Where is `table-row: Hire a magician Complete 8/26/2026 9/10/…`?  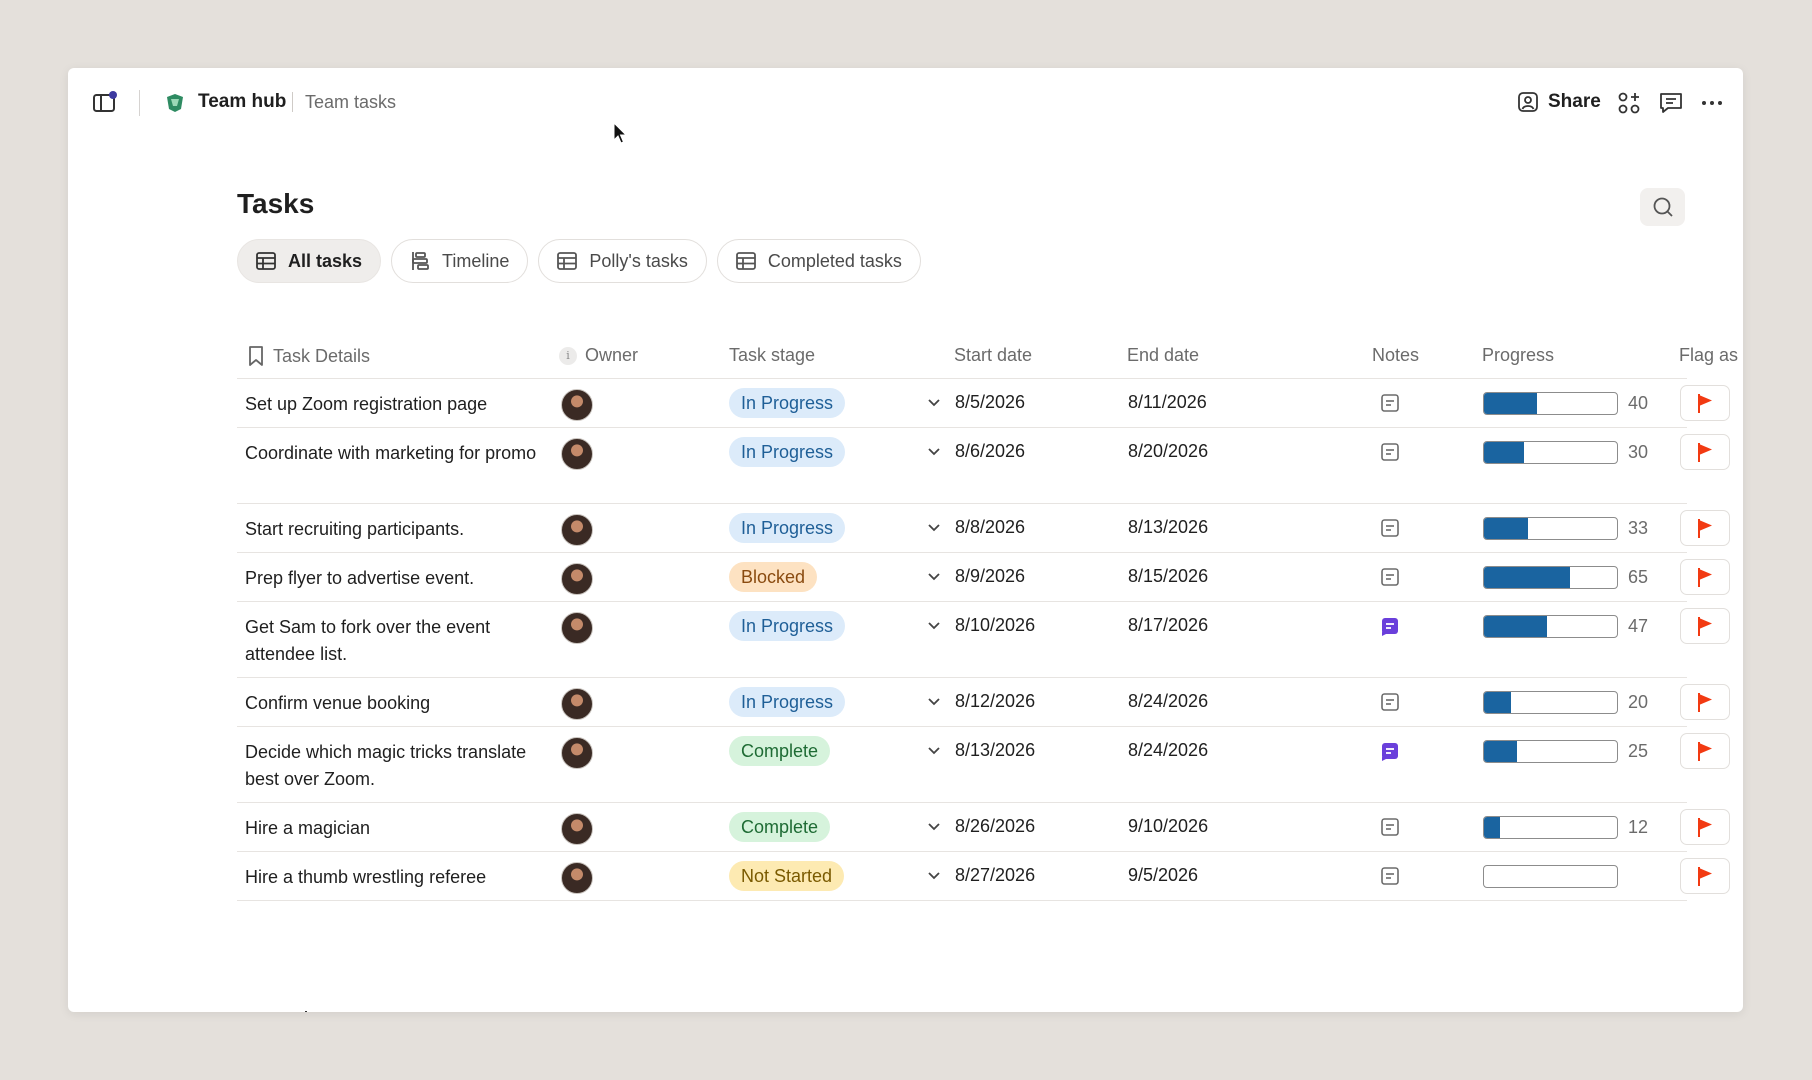
table-row: Hire a magician Complete 8/26/2026 9/10/… is located at coordinates (983, 827).